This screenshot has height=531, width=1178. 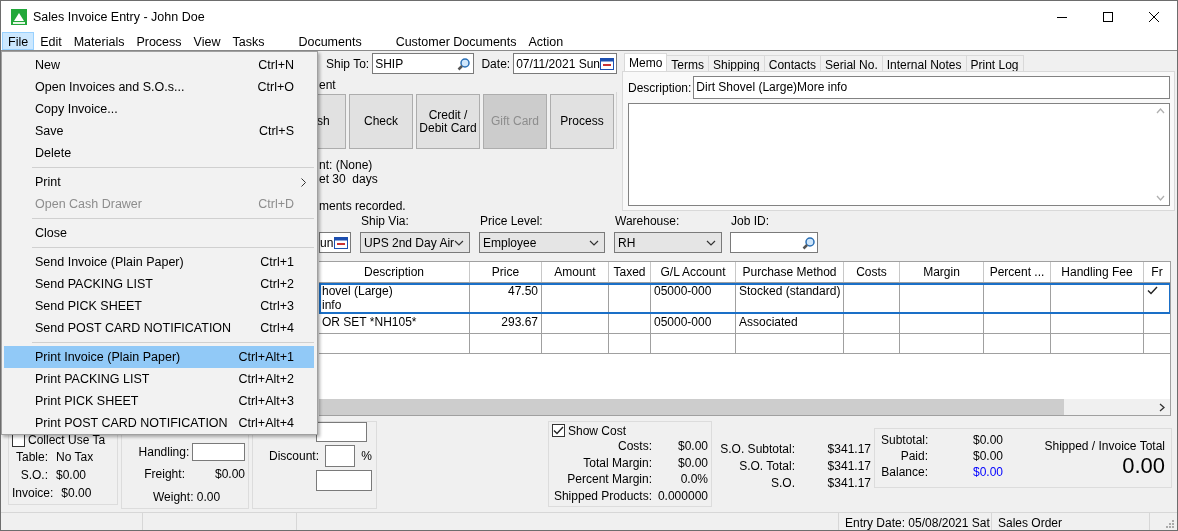 What do you see at coordinates (693, 272) in the screenshot?
I see `column-header: G/L Account` at bounding box center [693, 272].